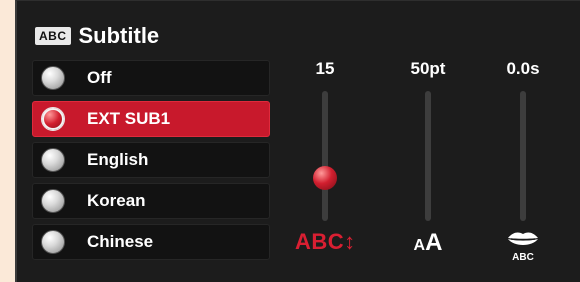 Image resolution: width=580 pixels, height=282 pixels. Describe the element at coordinates (523, 238) in the screenshot. I see `lips-icon` at that location.